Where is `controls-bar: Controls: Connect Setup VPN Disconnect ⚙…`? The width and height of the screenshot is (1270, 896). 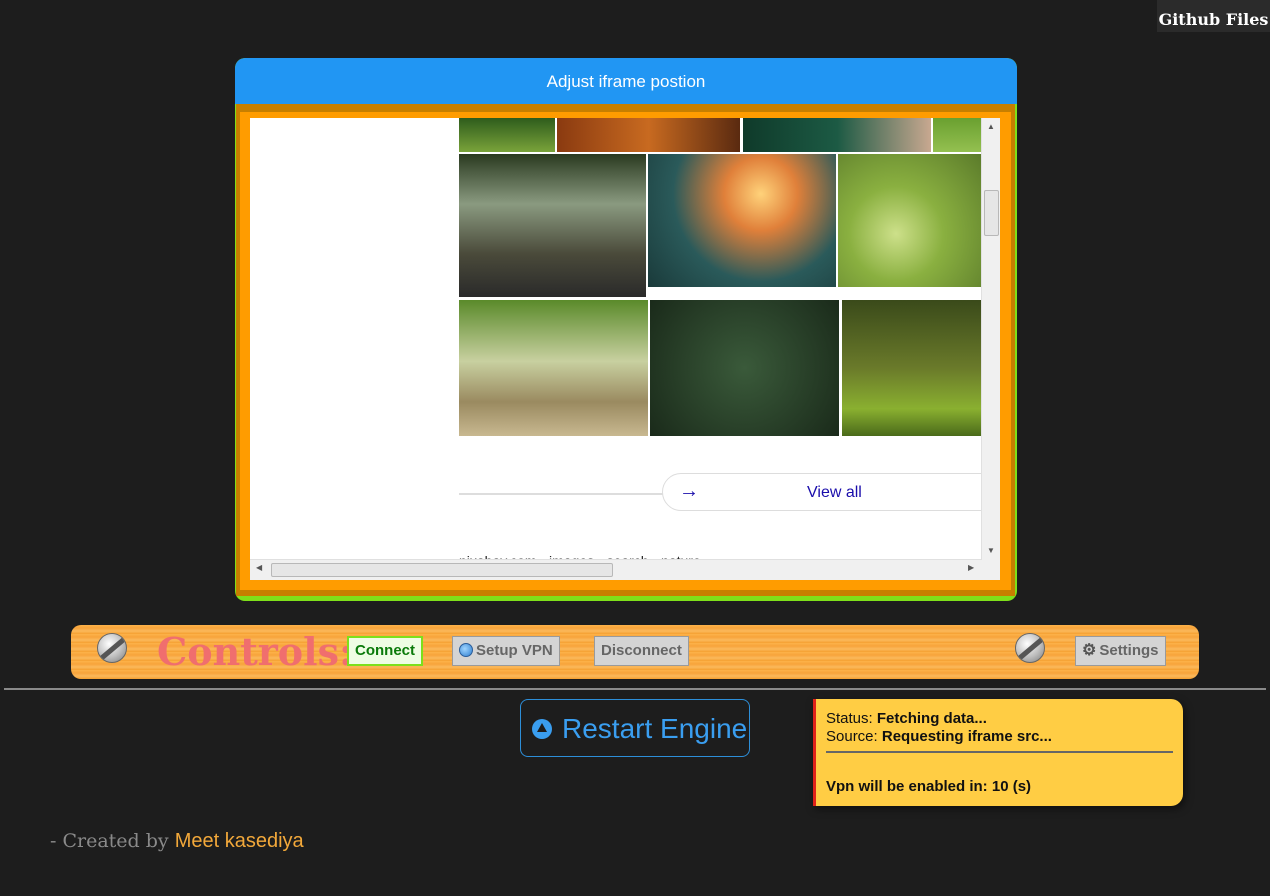
controls-bar: Controls: Connect Setup VPN Disconnect ⚙… is located at coordinates (635, 652).